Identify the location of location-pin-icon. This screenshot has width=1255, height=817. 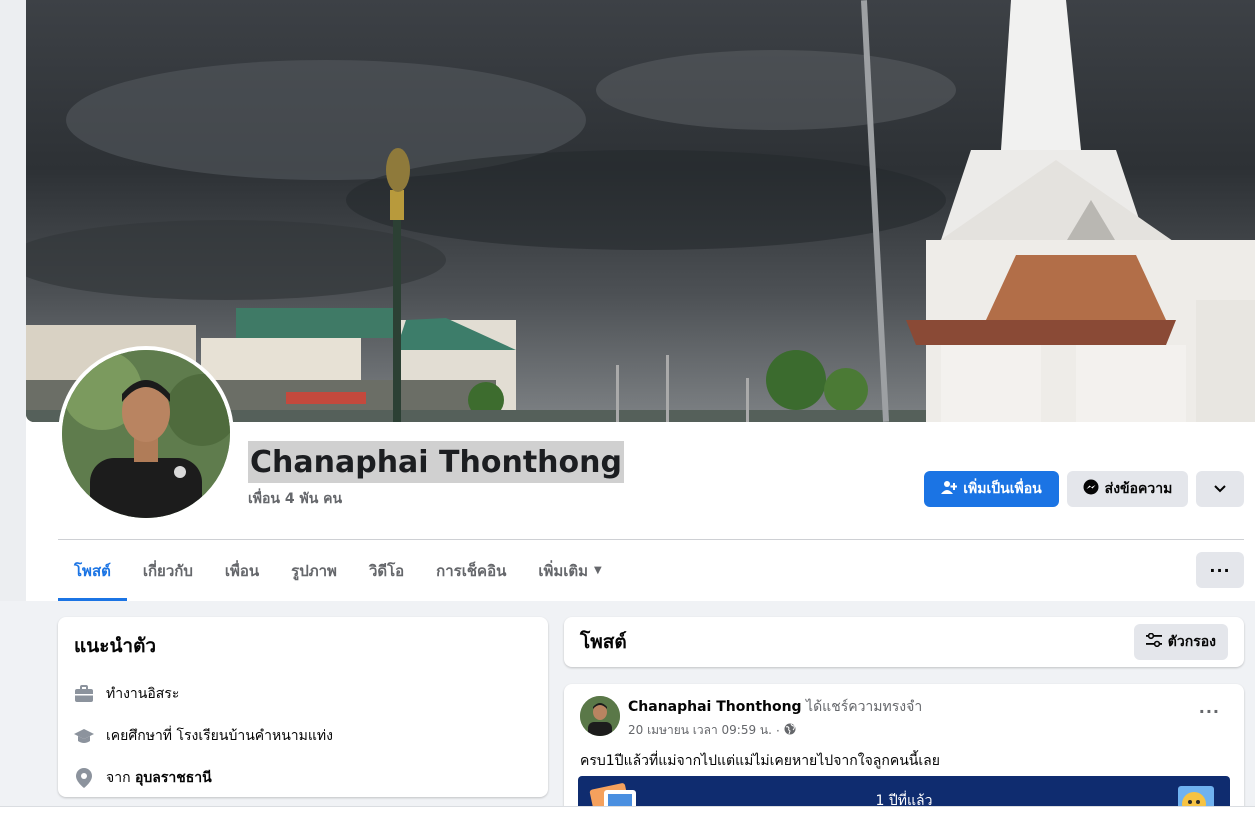
(84, 778).